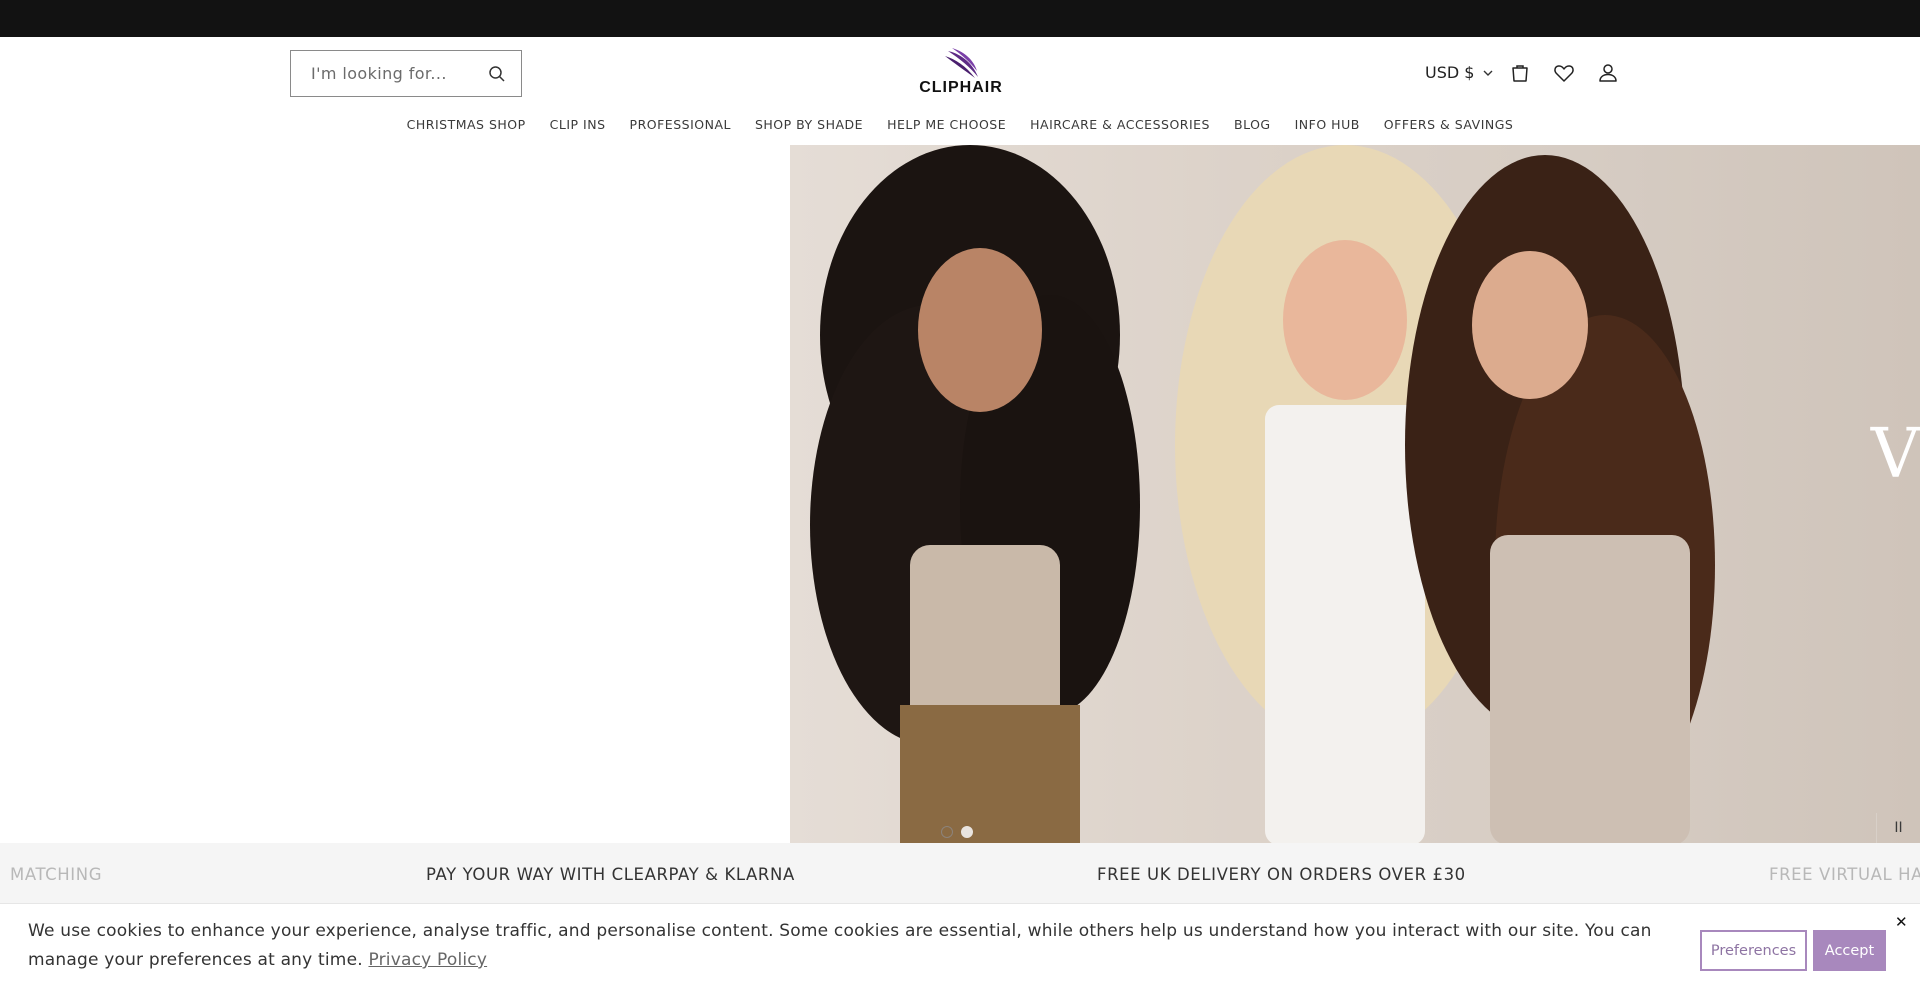 The width and height of the screenshot is (1920, 993). I want to click on nav-item-help-me-choose: HELP ME CHOOSE, so click(946, 131).